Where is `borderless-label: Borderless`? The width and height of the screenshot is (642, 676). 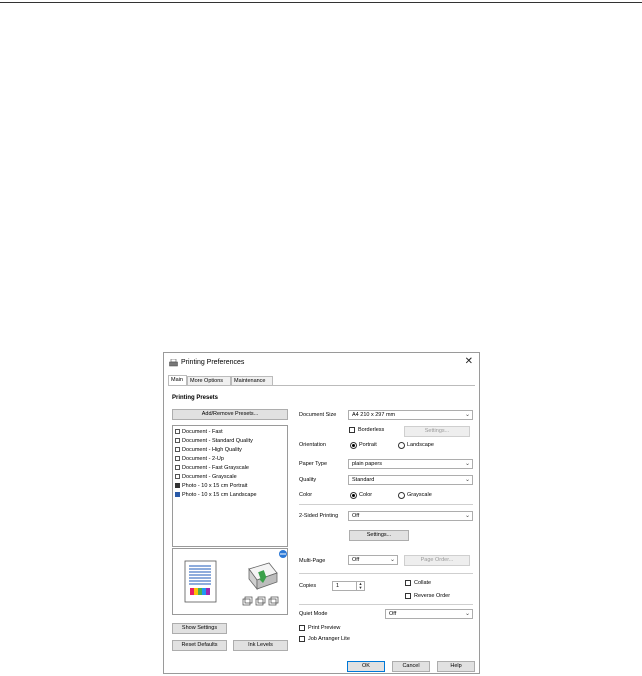
borderless-label: Borderless is located at coordinates (371, 430).